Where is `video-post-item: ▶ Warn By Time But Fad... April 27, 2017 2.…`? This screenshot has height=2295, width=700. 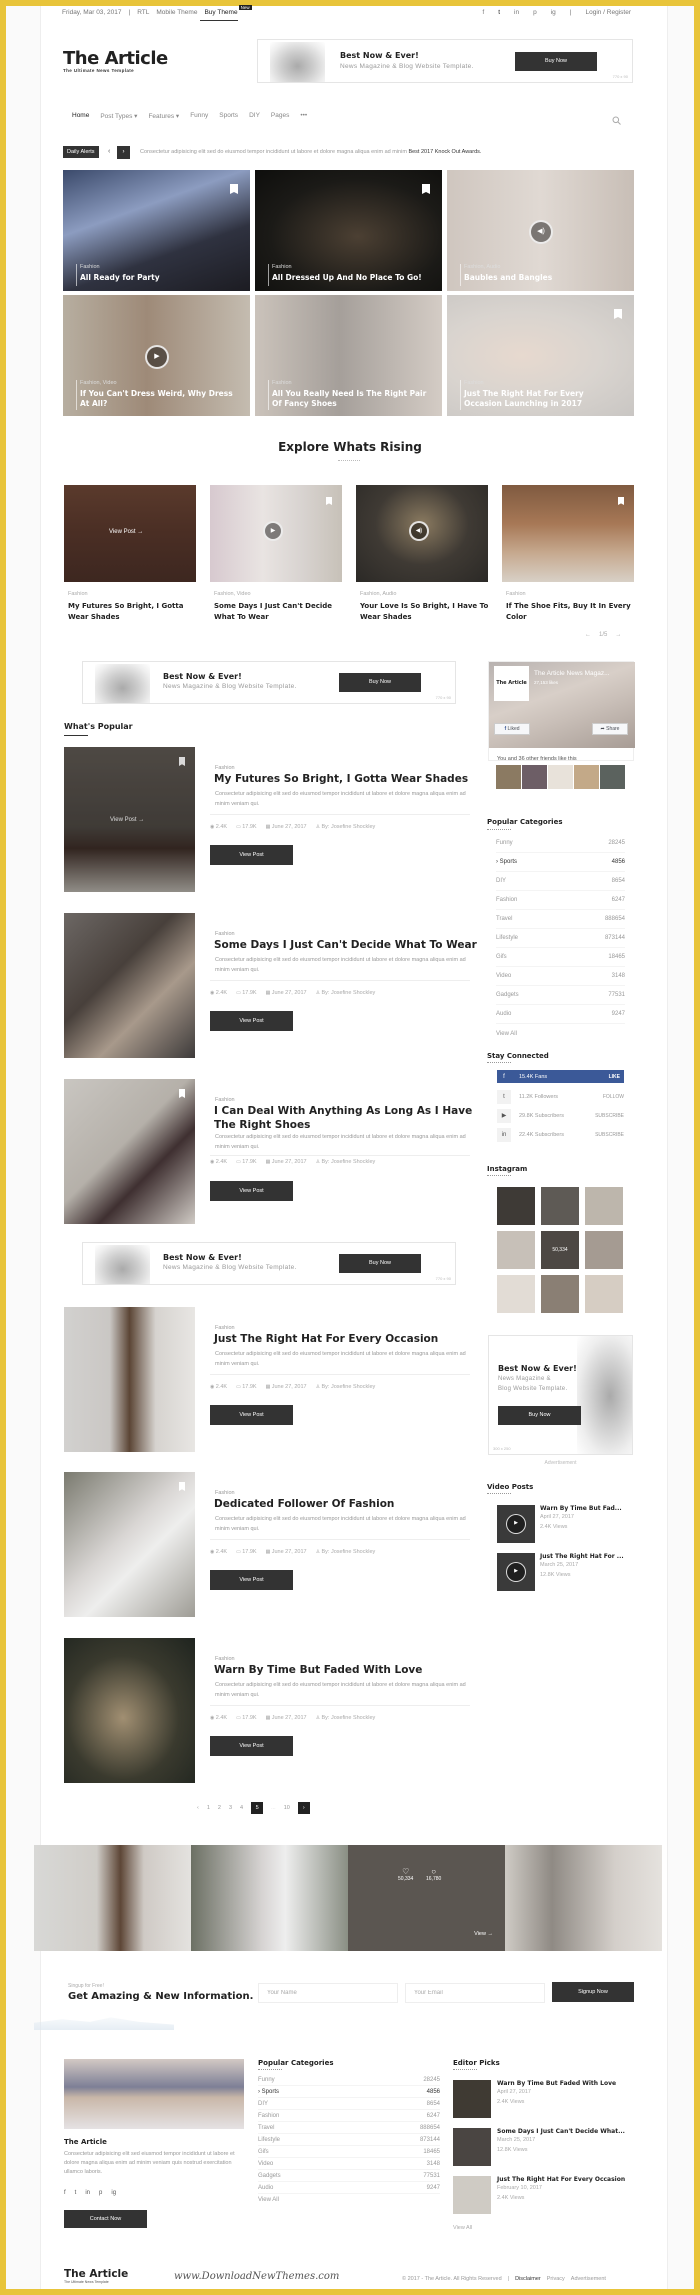 video-post-item: ▶ Warn By Time But Fad... April 27, 2017 2.… is located at coordinates (560, 1524).